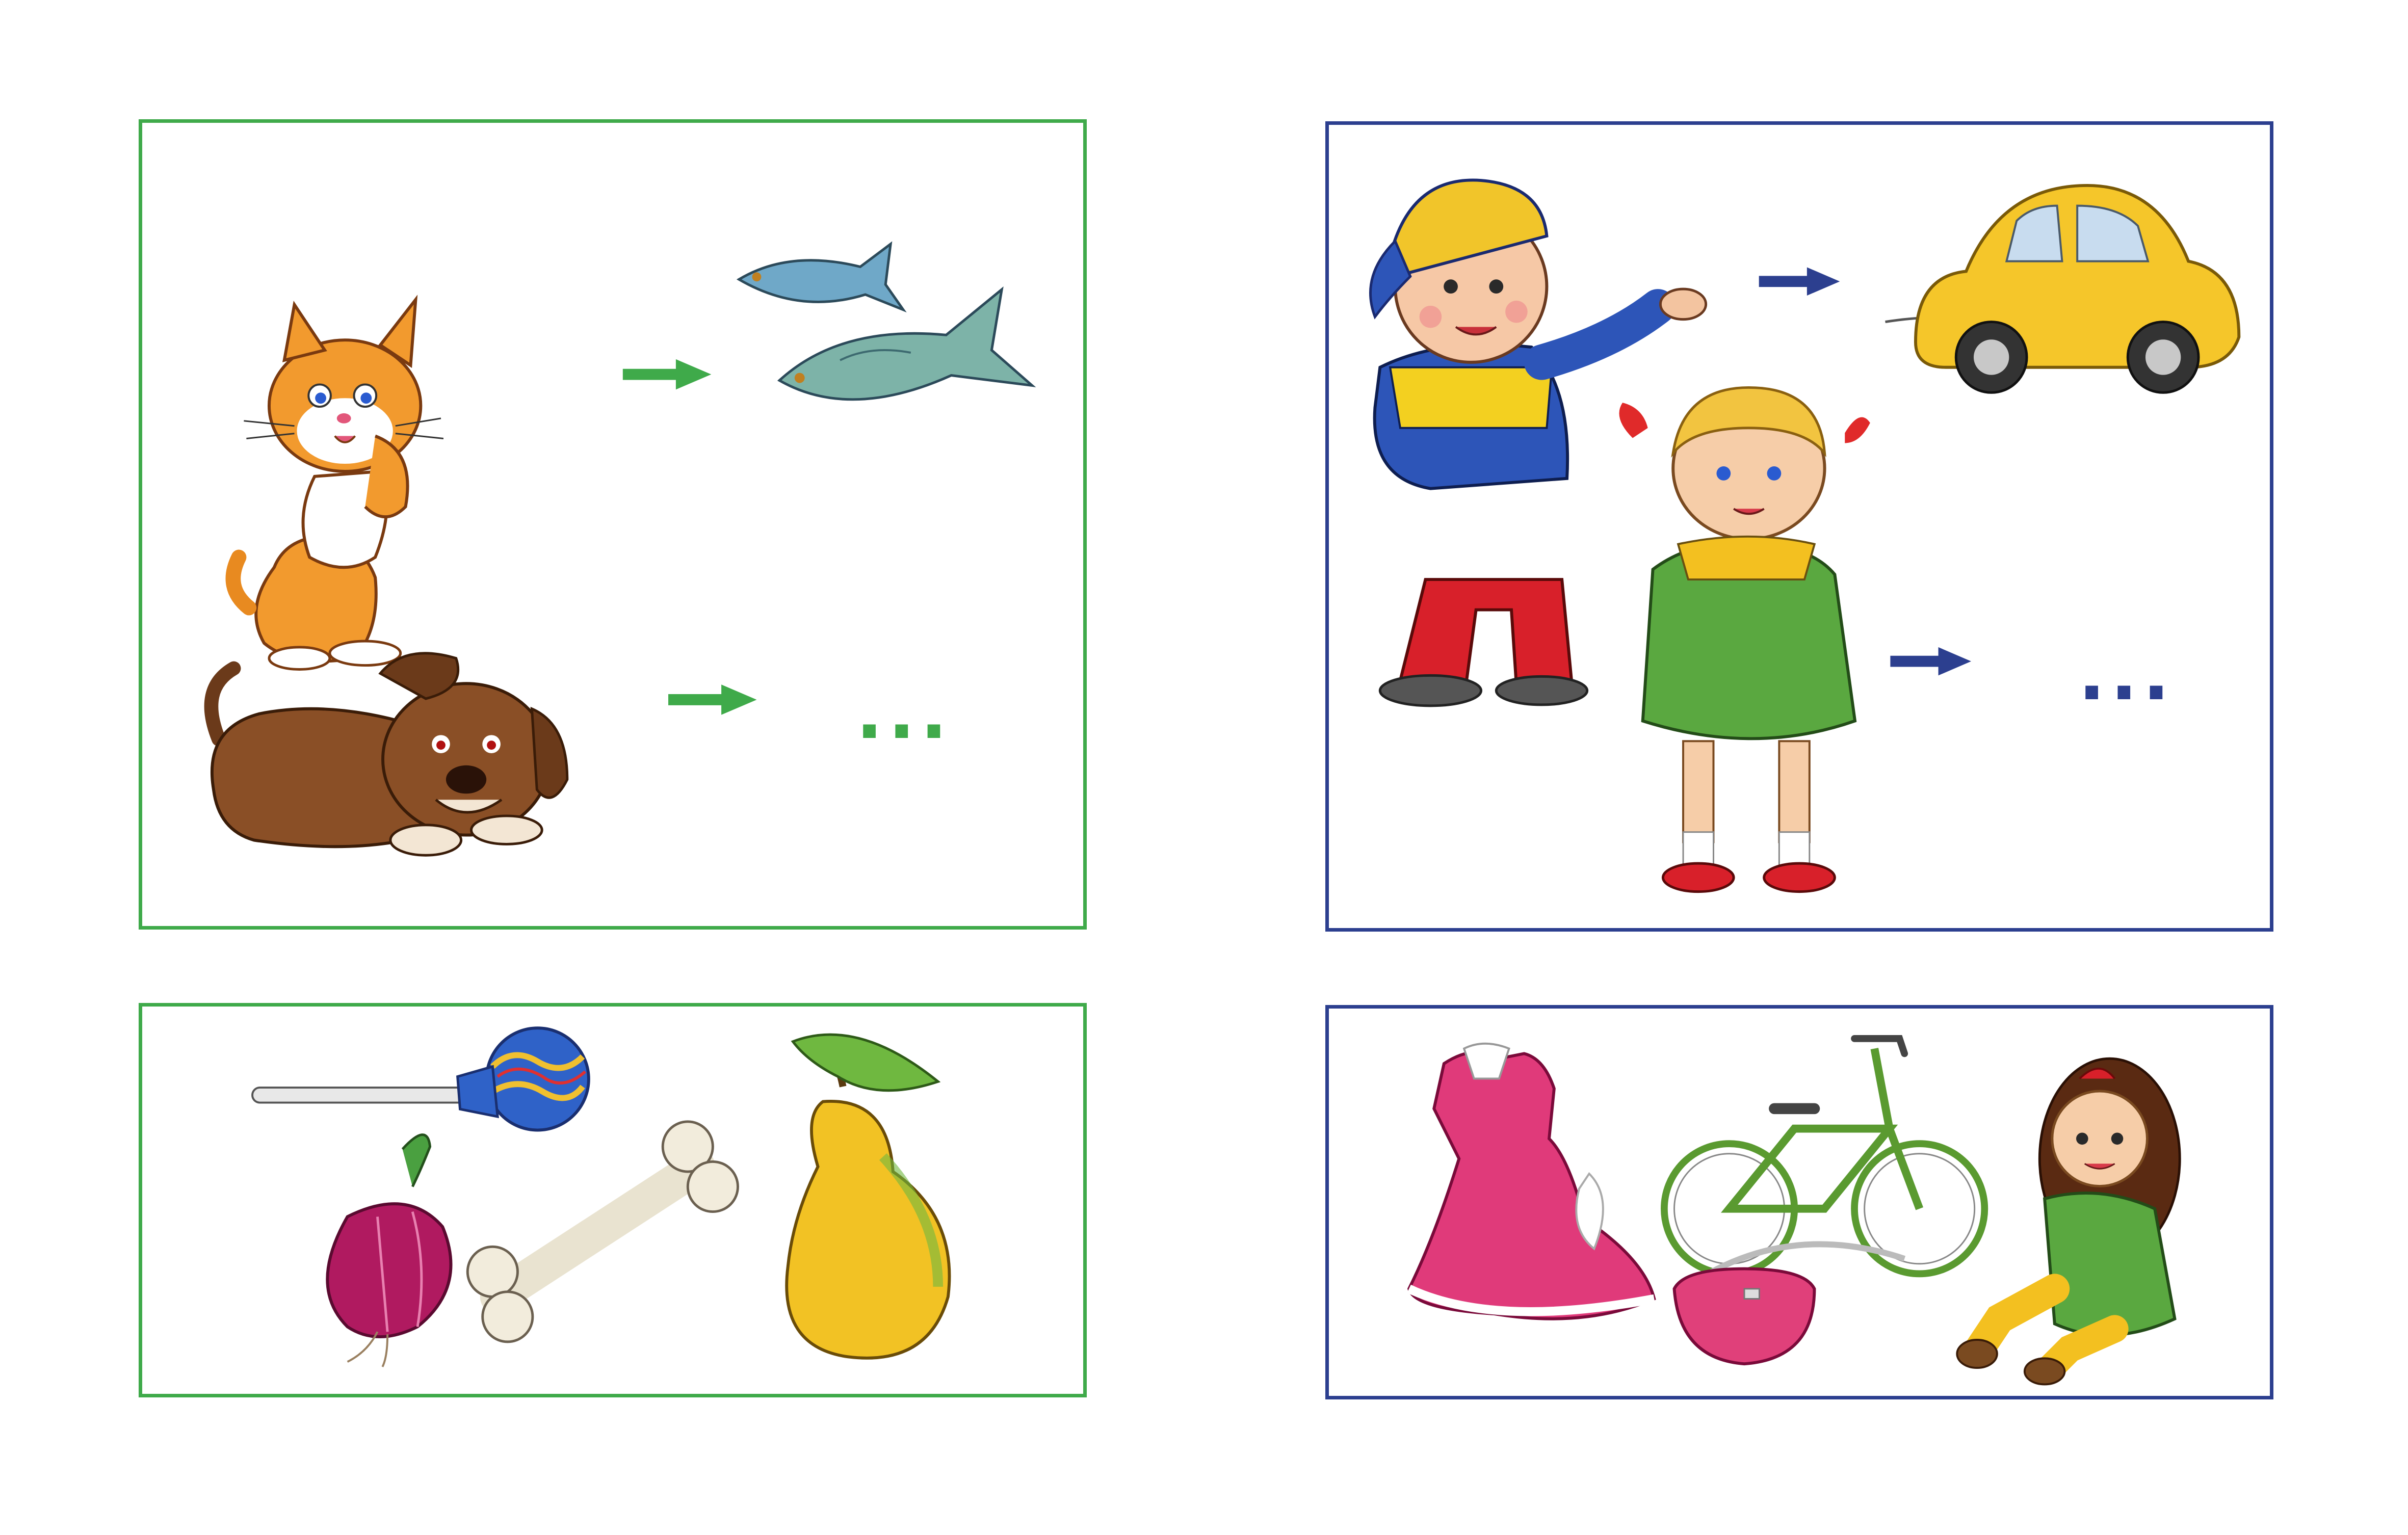 This screenshot has width=2408, height=1535. I want to click on fish-icon, so click(886, 321).